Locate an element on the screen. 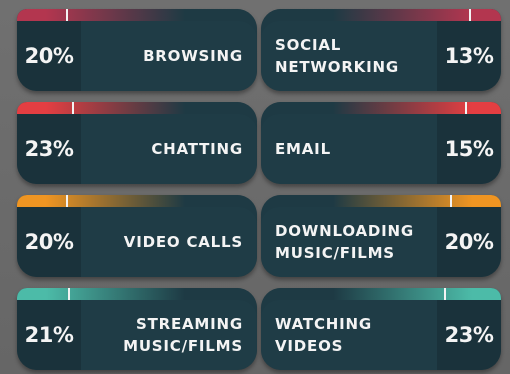 The height and width of the screenshot is (374, 510). percent-value: 15% is located at coordinates (469, 149).